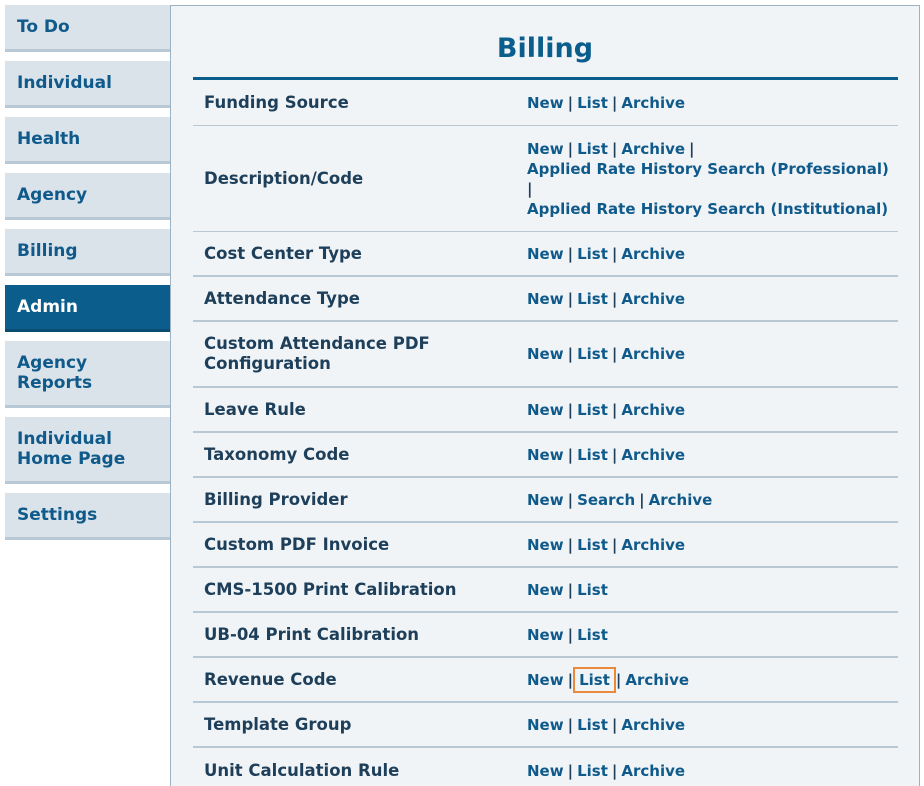 The height and width of the screenshot is (786, 924). I want to click on row-label: Revenue Code, so click(270, 679).